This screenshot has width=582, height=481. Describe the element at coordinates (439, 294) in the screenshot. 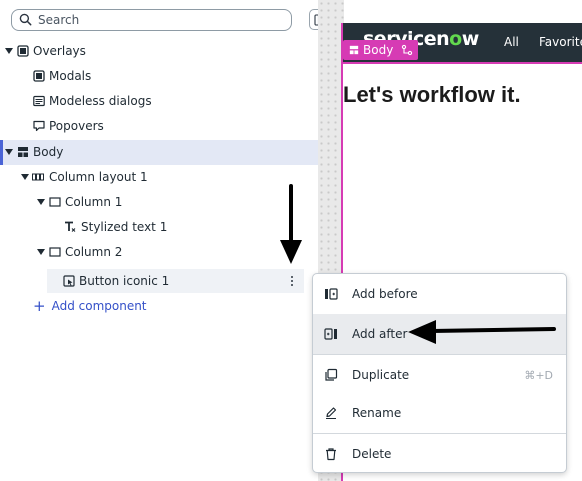

I see `menu-item-add-before: Add before` at that location.